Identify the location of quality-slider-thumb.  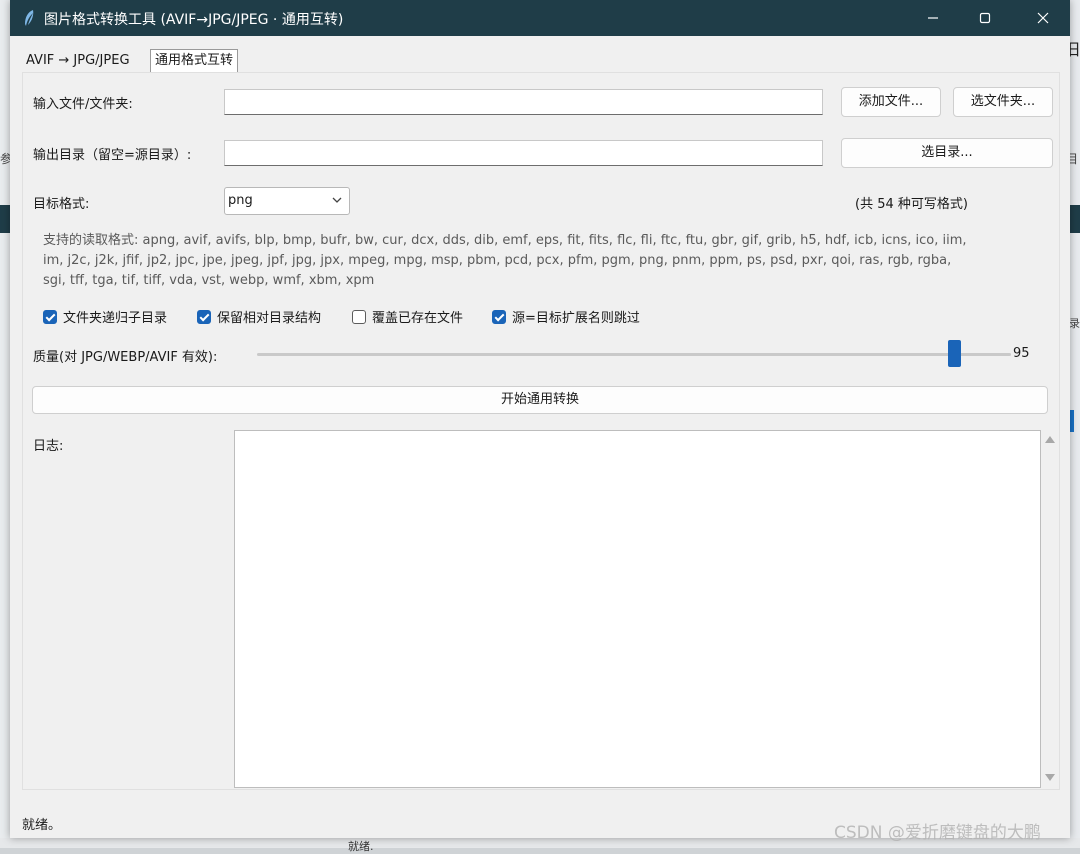
(955, 353).